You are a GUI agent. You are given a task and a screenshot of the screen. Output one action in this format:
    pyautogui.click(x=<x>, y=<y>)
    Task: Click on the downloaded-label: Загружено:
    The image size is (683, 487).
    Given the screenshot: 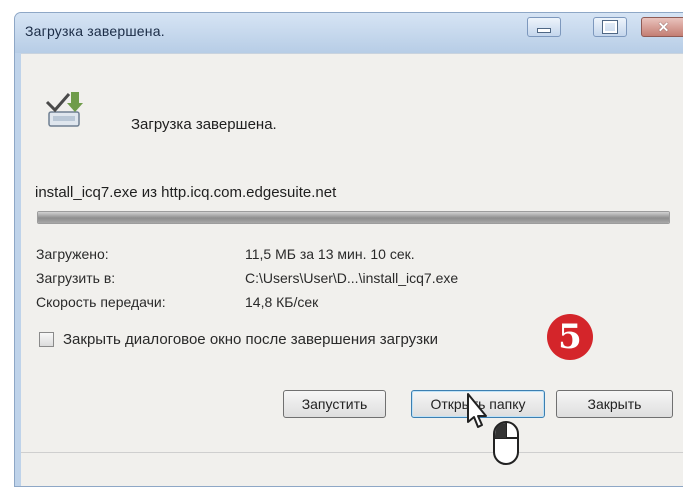 What is the action you would take?
    pyautogui.click(x=72, y=254)
    